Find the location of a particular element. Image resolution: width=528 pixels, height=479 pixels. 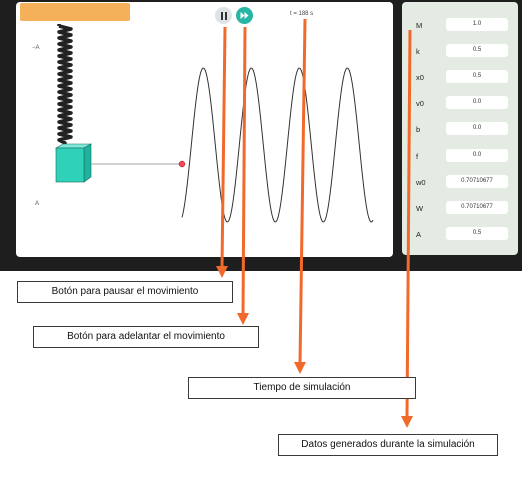

callout-data: Datos generados durante la simulación is located at coordinates (388, 445).